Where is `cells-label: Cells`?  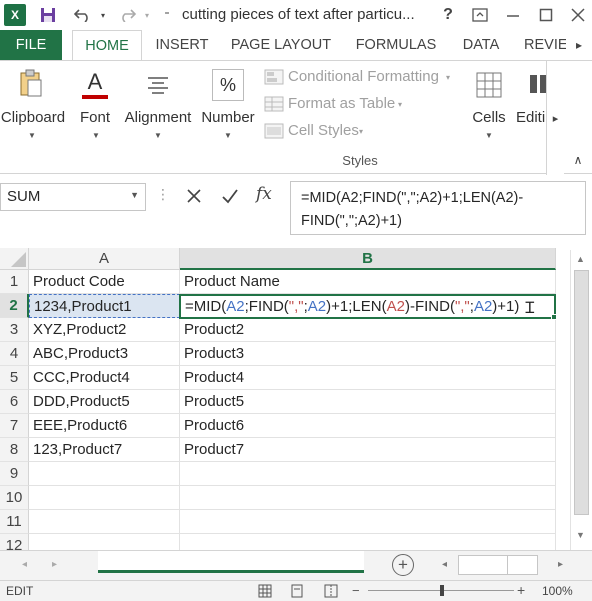 cells-label: Cells is located at coordinates (489, 117).